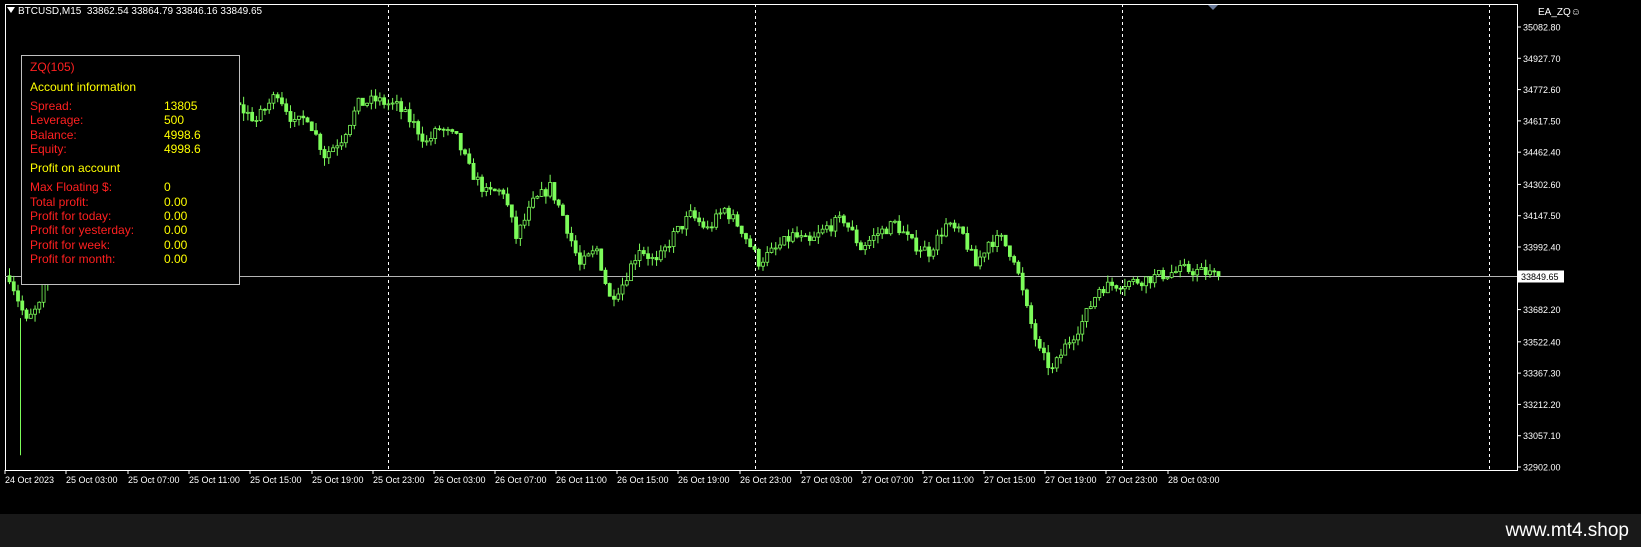 Image resolution: width=1641 pixels, height=547 pixels. I want to click on ohlc-readout: 33862.54 33864.79 33846.16 33849.65, so click(174, 11).